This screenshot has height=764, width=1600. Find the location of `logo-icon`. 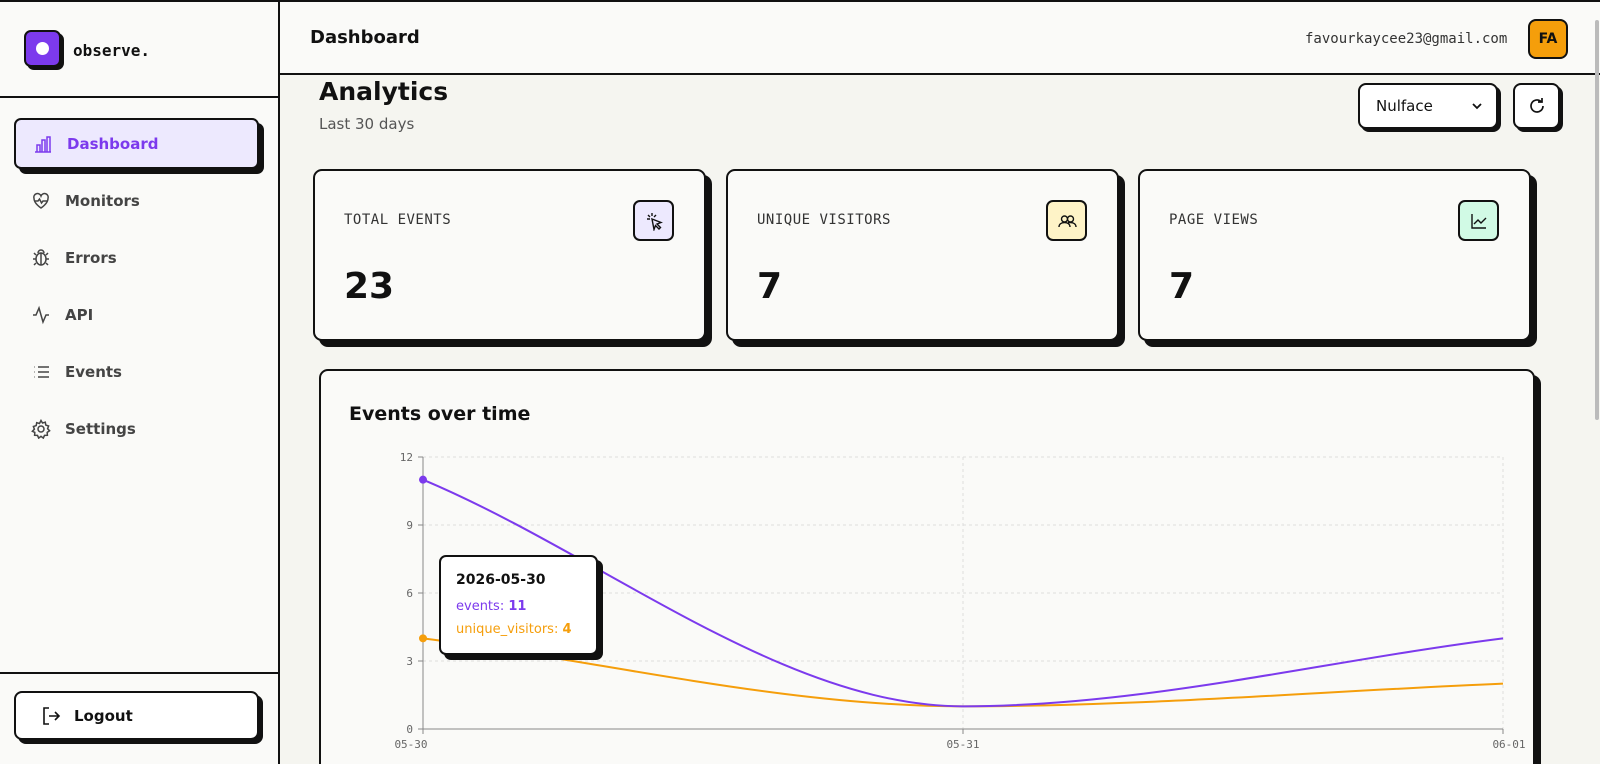

logo-icon is located at coordinates (42, 48).